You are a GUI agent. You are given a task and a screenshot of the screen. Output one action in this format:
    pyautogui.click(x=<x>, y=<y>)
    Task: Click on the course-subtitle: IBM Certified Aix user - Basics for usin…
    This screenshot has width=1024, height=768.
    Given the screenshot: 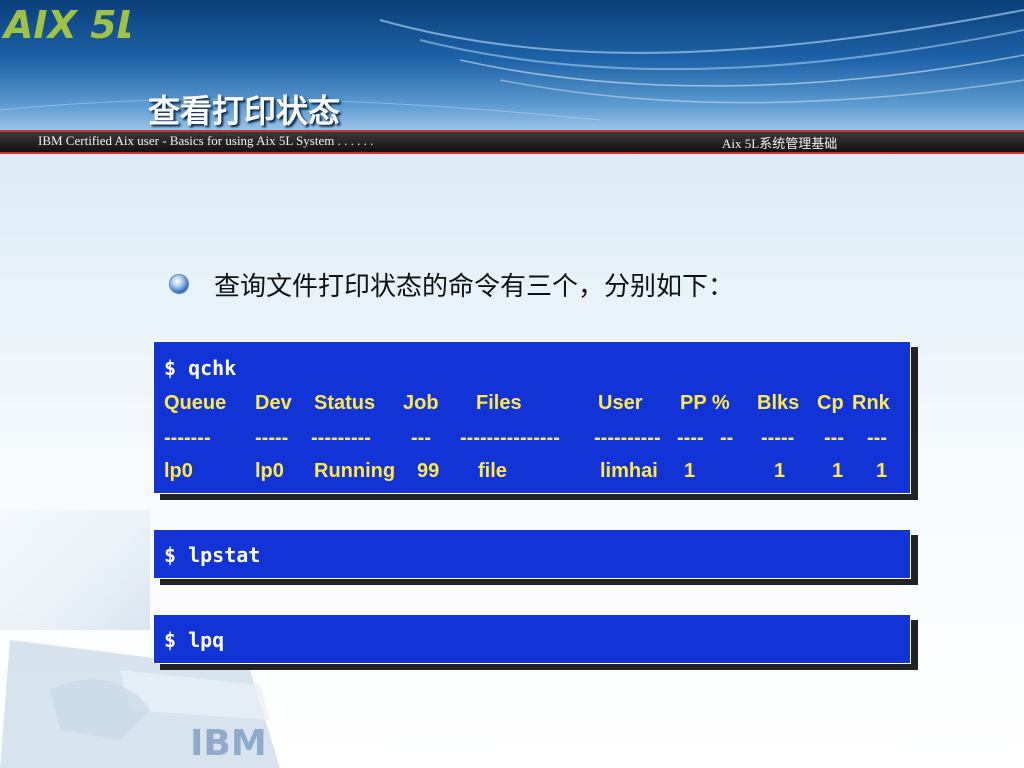 What is the action you would take?
    pyautogui.click(x=206, y=140)
    